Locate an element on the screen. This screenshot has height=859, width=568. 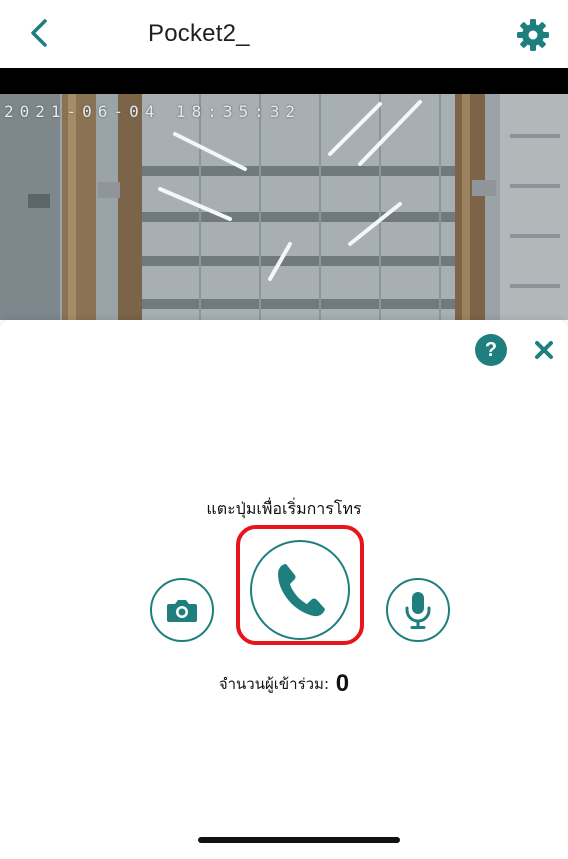
microphone-icon is located at coordinates (418, 610).